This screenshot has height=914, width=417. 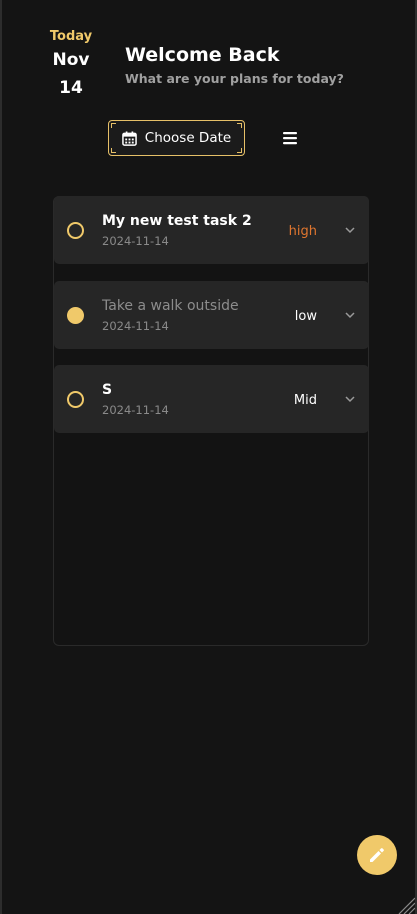 What do you see at coordinates (290, 138) in the screenshot?
I see `hamburger-menu-icon` at bounding box center [290, 138].